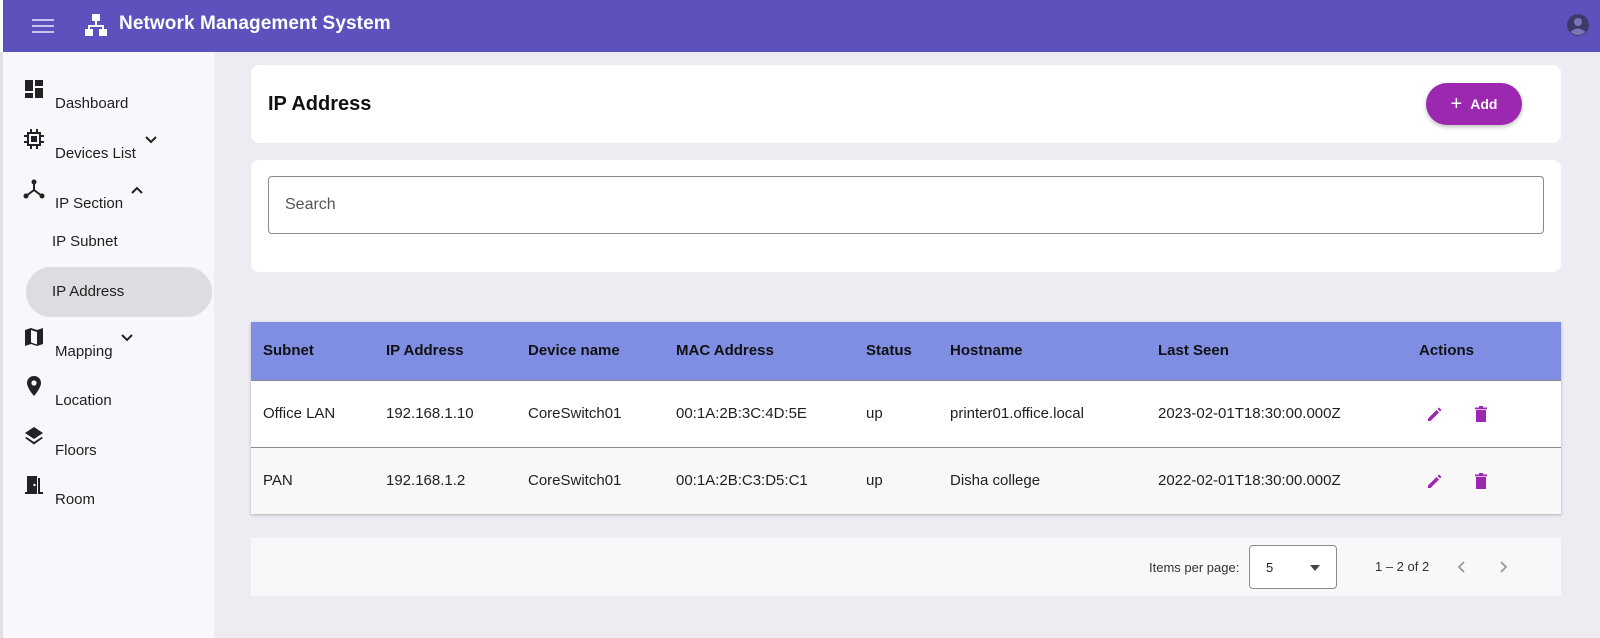 The image size is (1600, 638). I want to click on page-title: IP Address, so click(320, 104).